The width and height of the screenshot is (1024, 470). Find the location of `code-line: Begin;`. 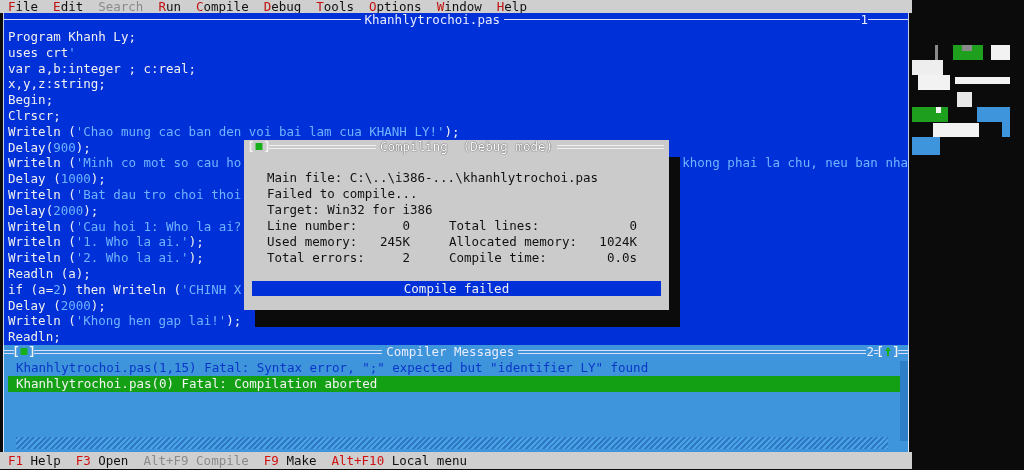

code-line: Begin; is located at coordinates (31, 100).